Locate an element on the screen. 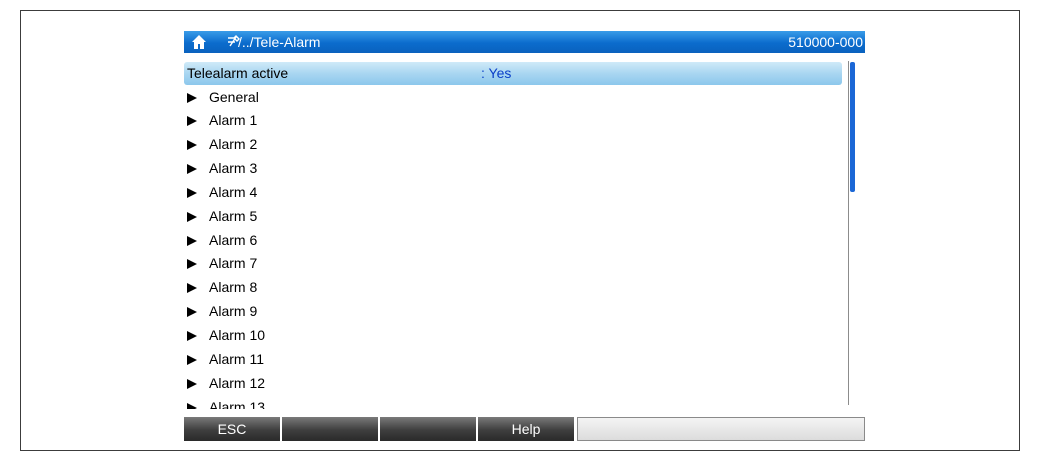 The image size is (1038, 459). menu-item-alarm-13: Alarm 13 is located at coordinates (513, 402).